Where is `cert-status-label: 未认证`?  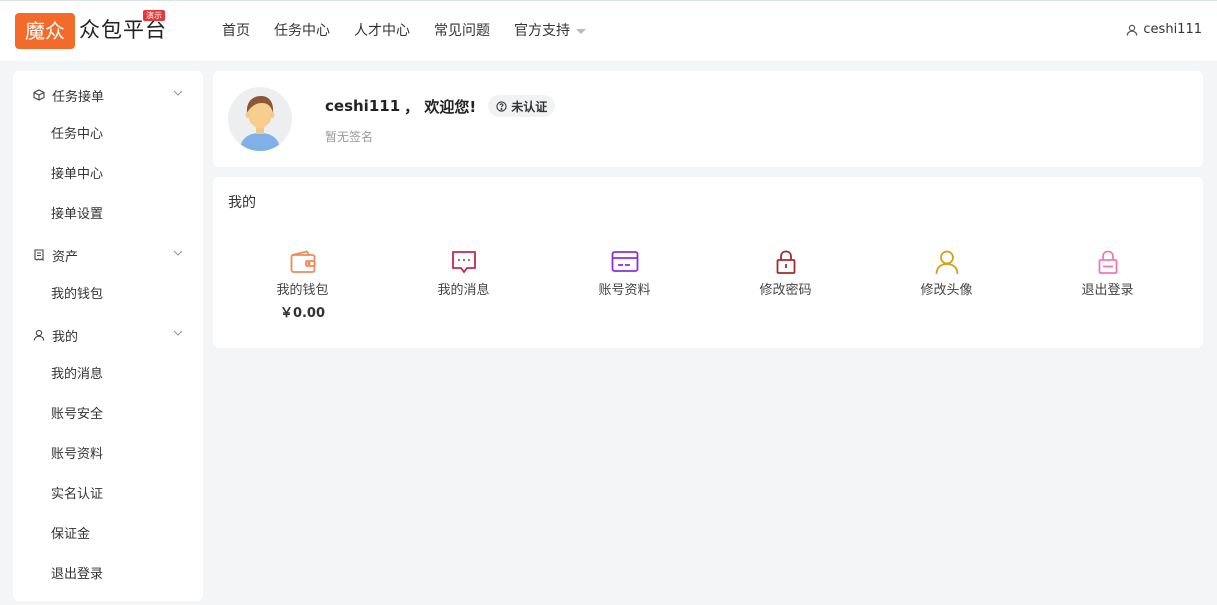 cert-status-label: 未认证 is located at coordinates (529, 106).